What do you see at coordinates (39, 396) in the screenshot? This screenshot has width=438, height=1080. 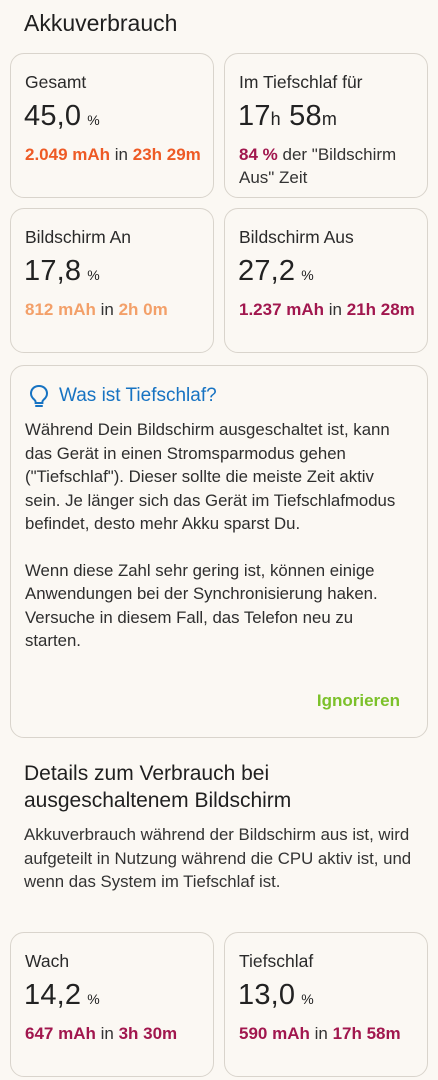 I see `lightbulb-icon` at bounding box center [39, 396].